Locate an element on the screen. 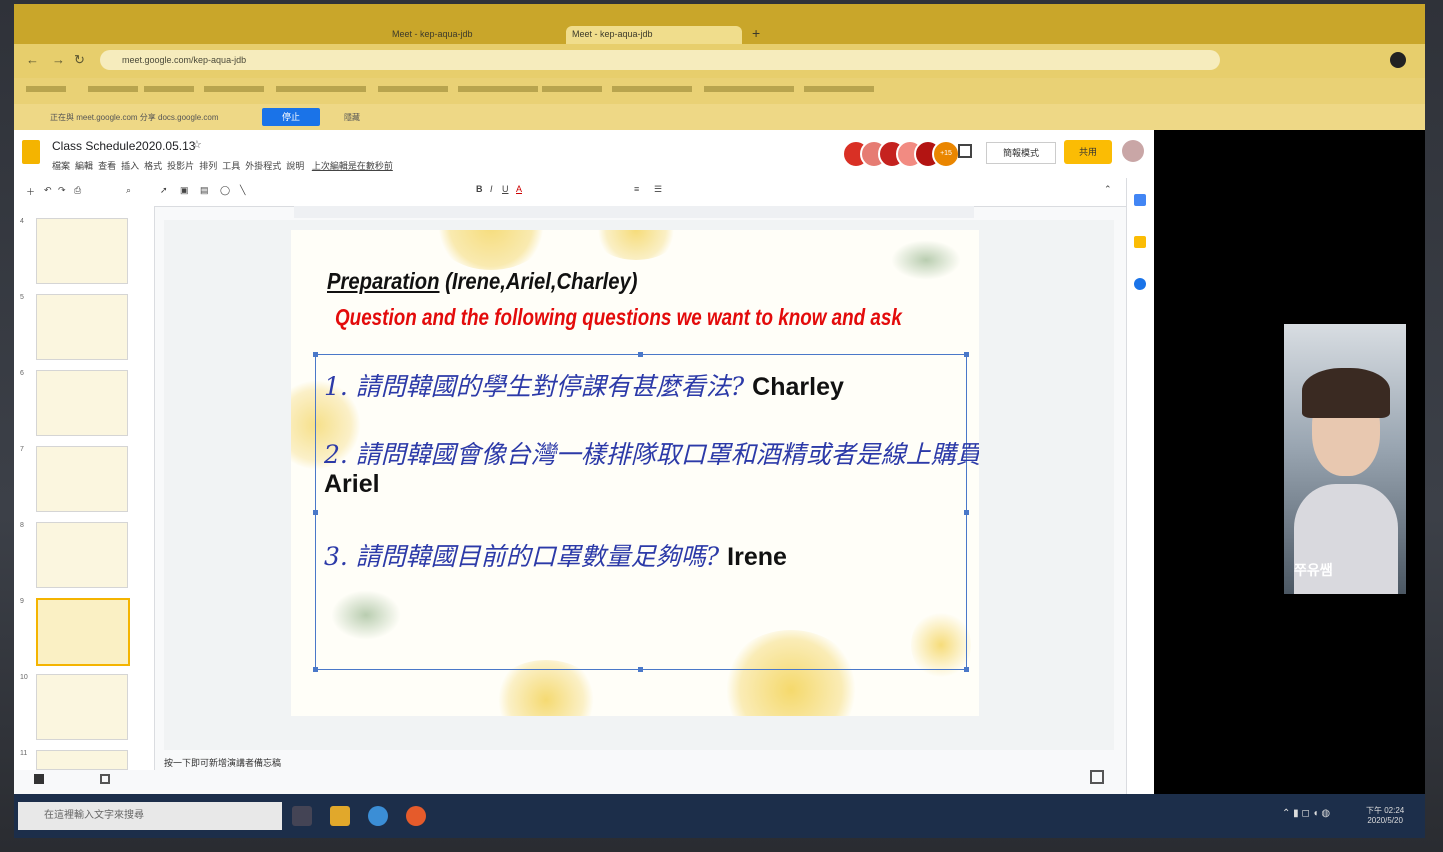  explore-icon is located at coordinates (1097, 777).